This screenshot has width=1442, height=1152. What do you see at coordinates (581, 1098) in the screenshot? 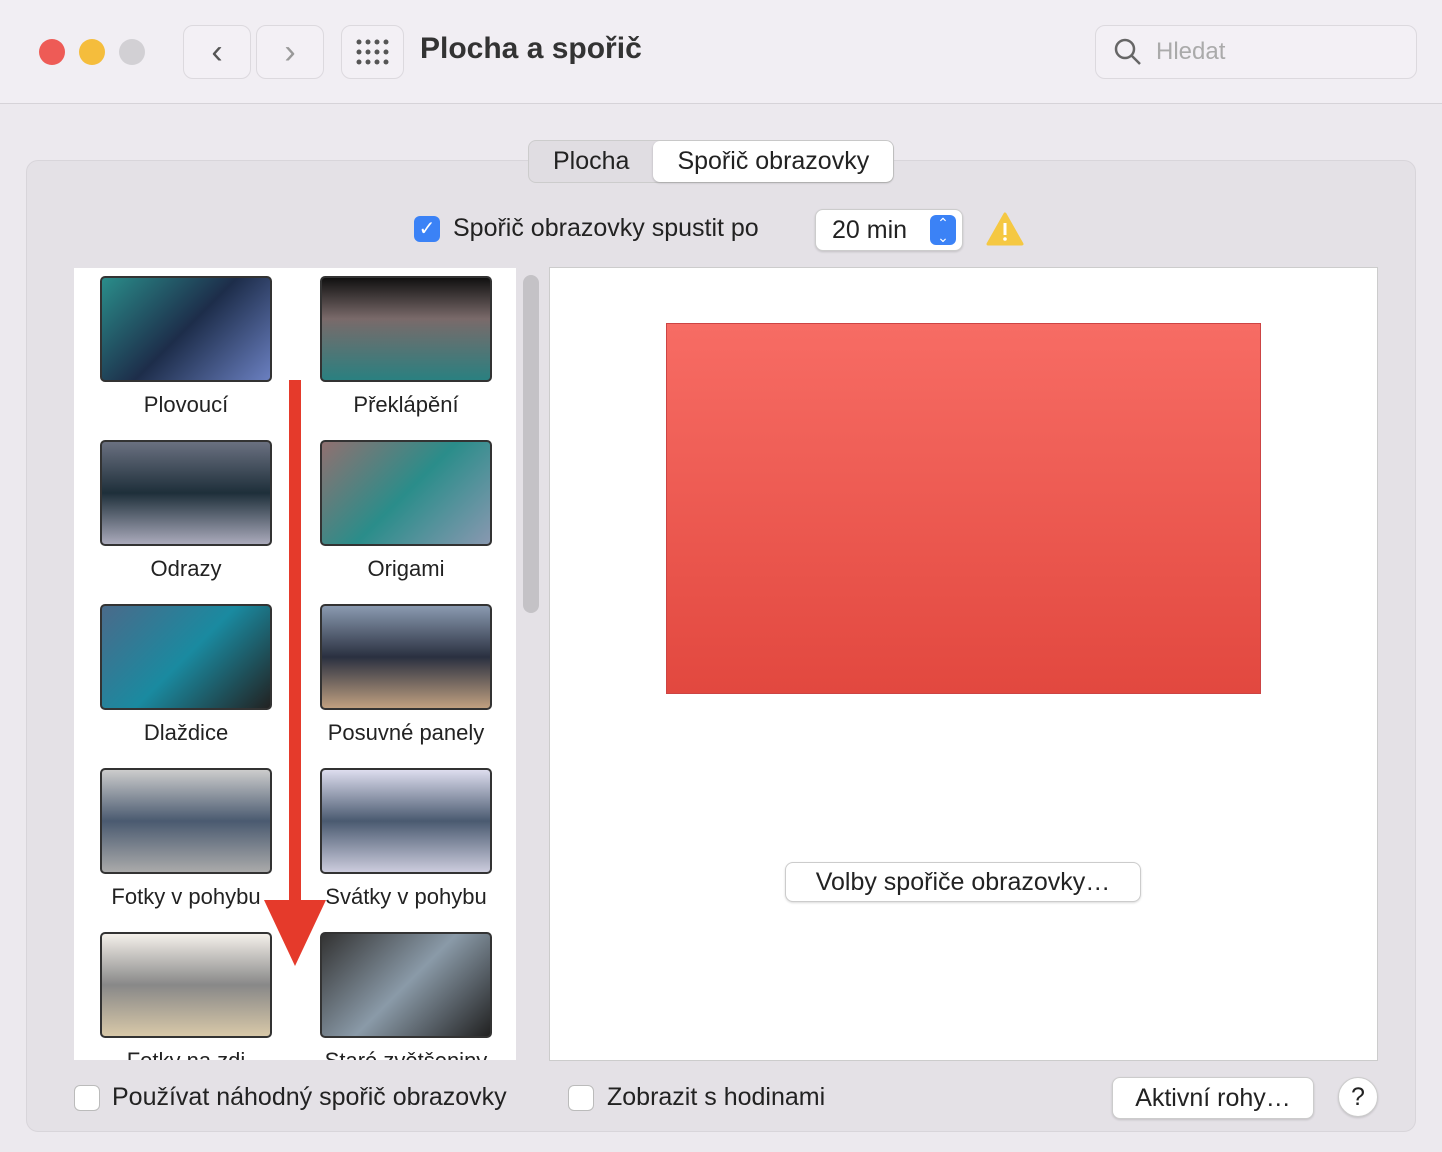
I see `show-clock-checkbox` at bounding box center [581, 1098].